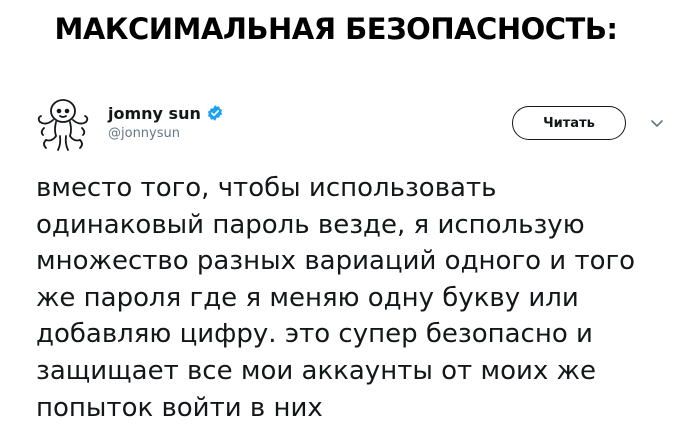 The image size is (700, 434). Describe the element at coordinates (657, 123) in the screenshot. I see `chevron-down-icon` at that location.